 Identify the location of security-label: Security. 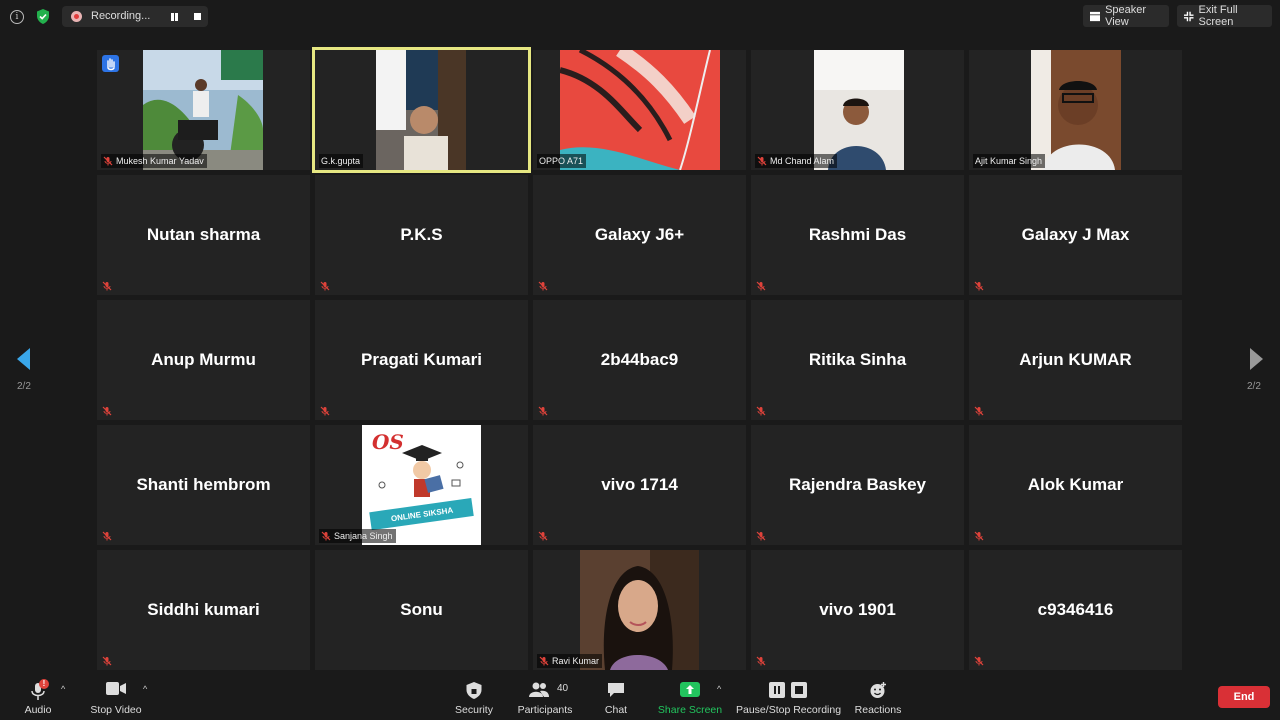
(474, 710).